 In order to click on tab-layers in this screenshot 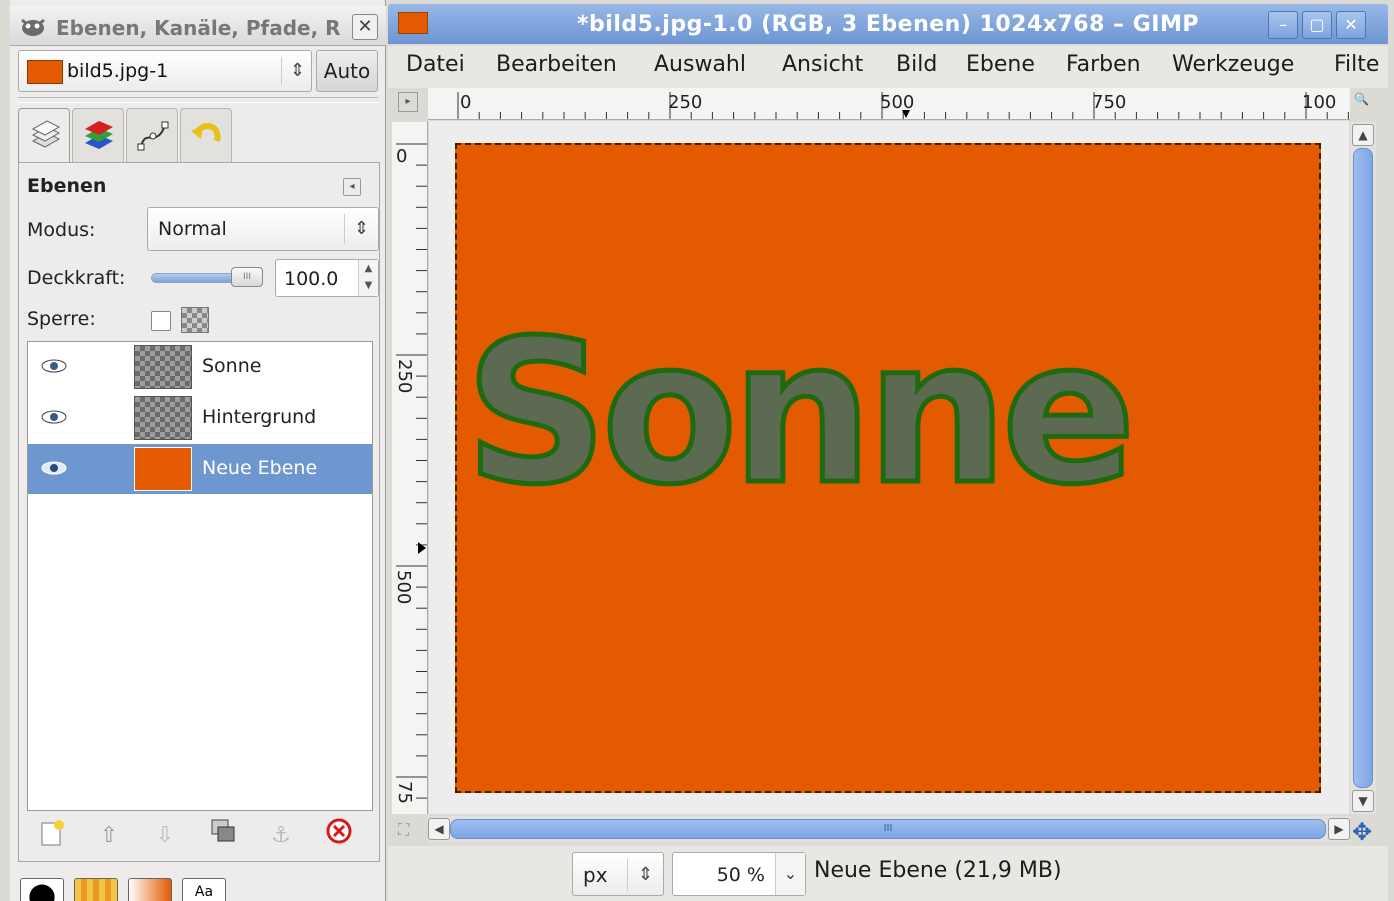, I will do `click(44, 136)`.